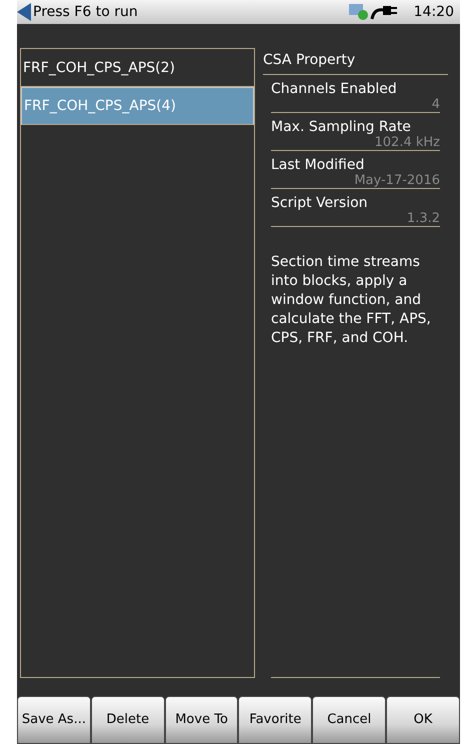  Describe the element at coordinates (349, 720) in the screenshot. I see `action-button: Cancel` at that location.